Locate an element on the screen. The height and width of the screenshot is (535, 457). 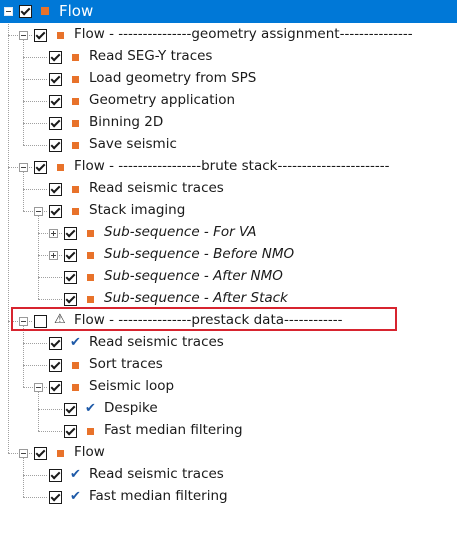
tree-item-sub-sequence-after-nmo: Sub-sequence - After NMO is located at coordinates (228, 277).